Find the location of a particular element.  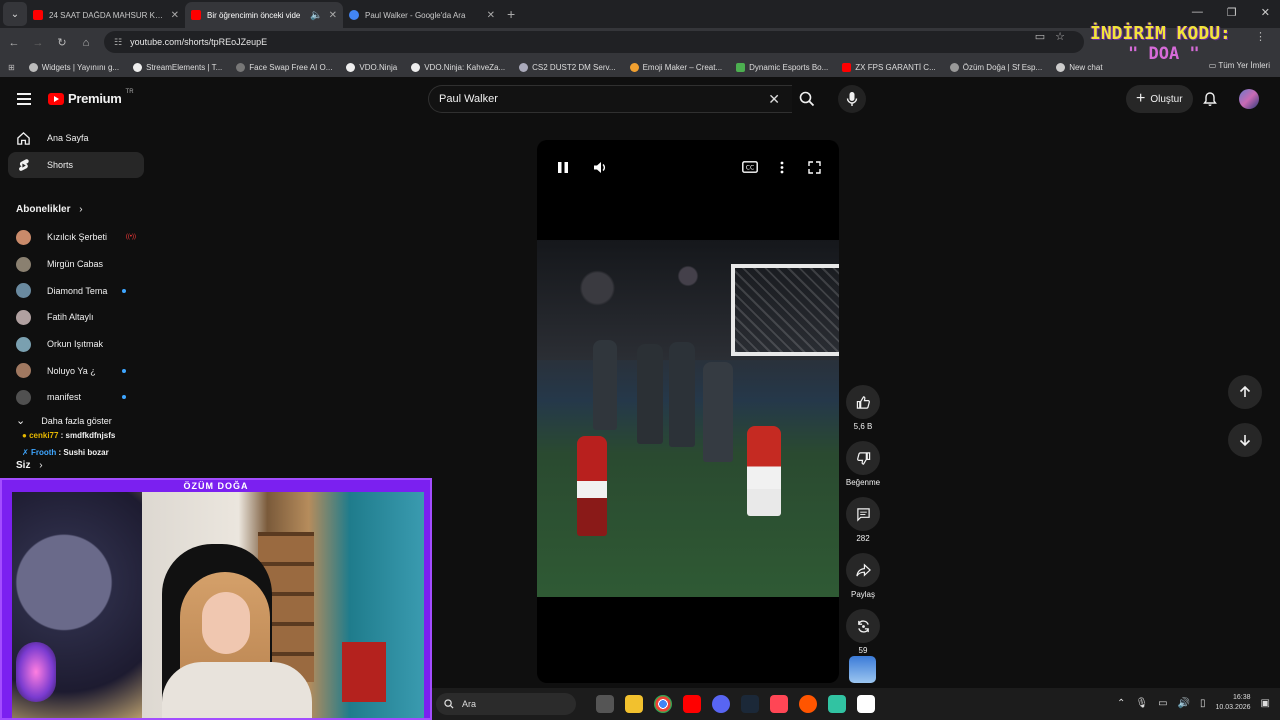

search-button is located at coordinates (807, 99).